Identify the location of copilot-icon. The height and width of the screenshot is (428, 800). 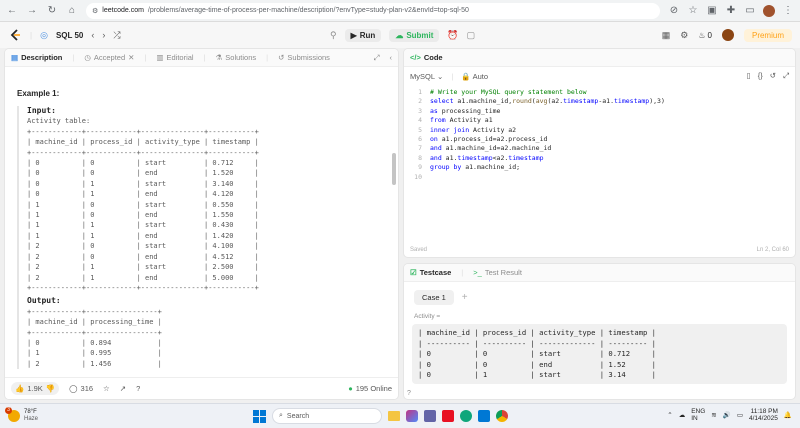
(412, 416).